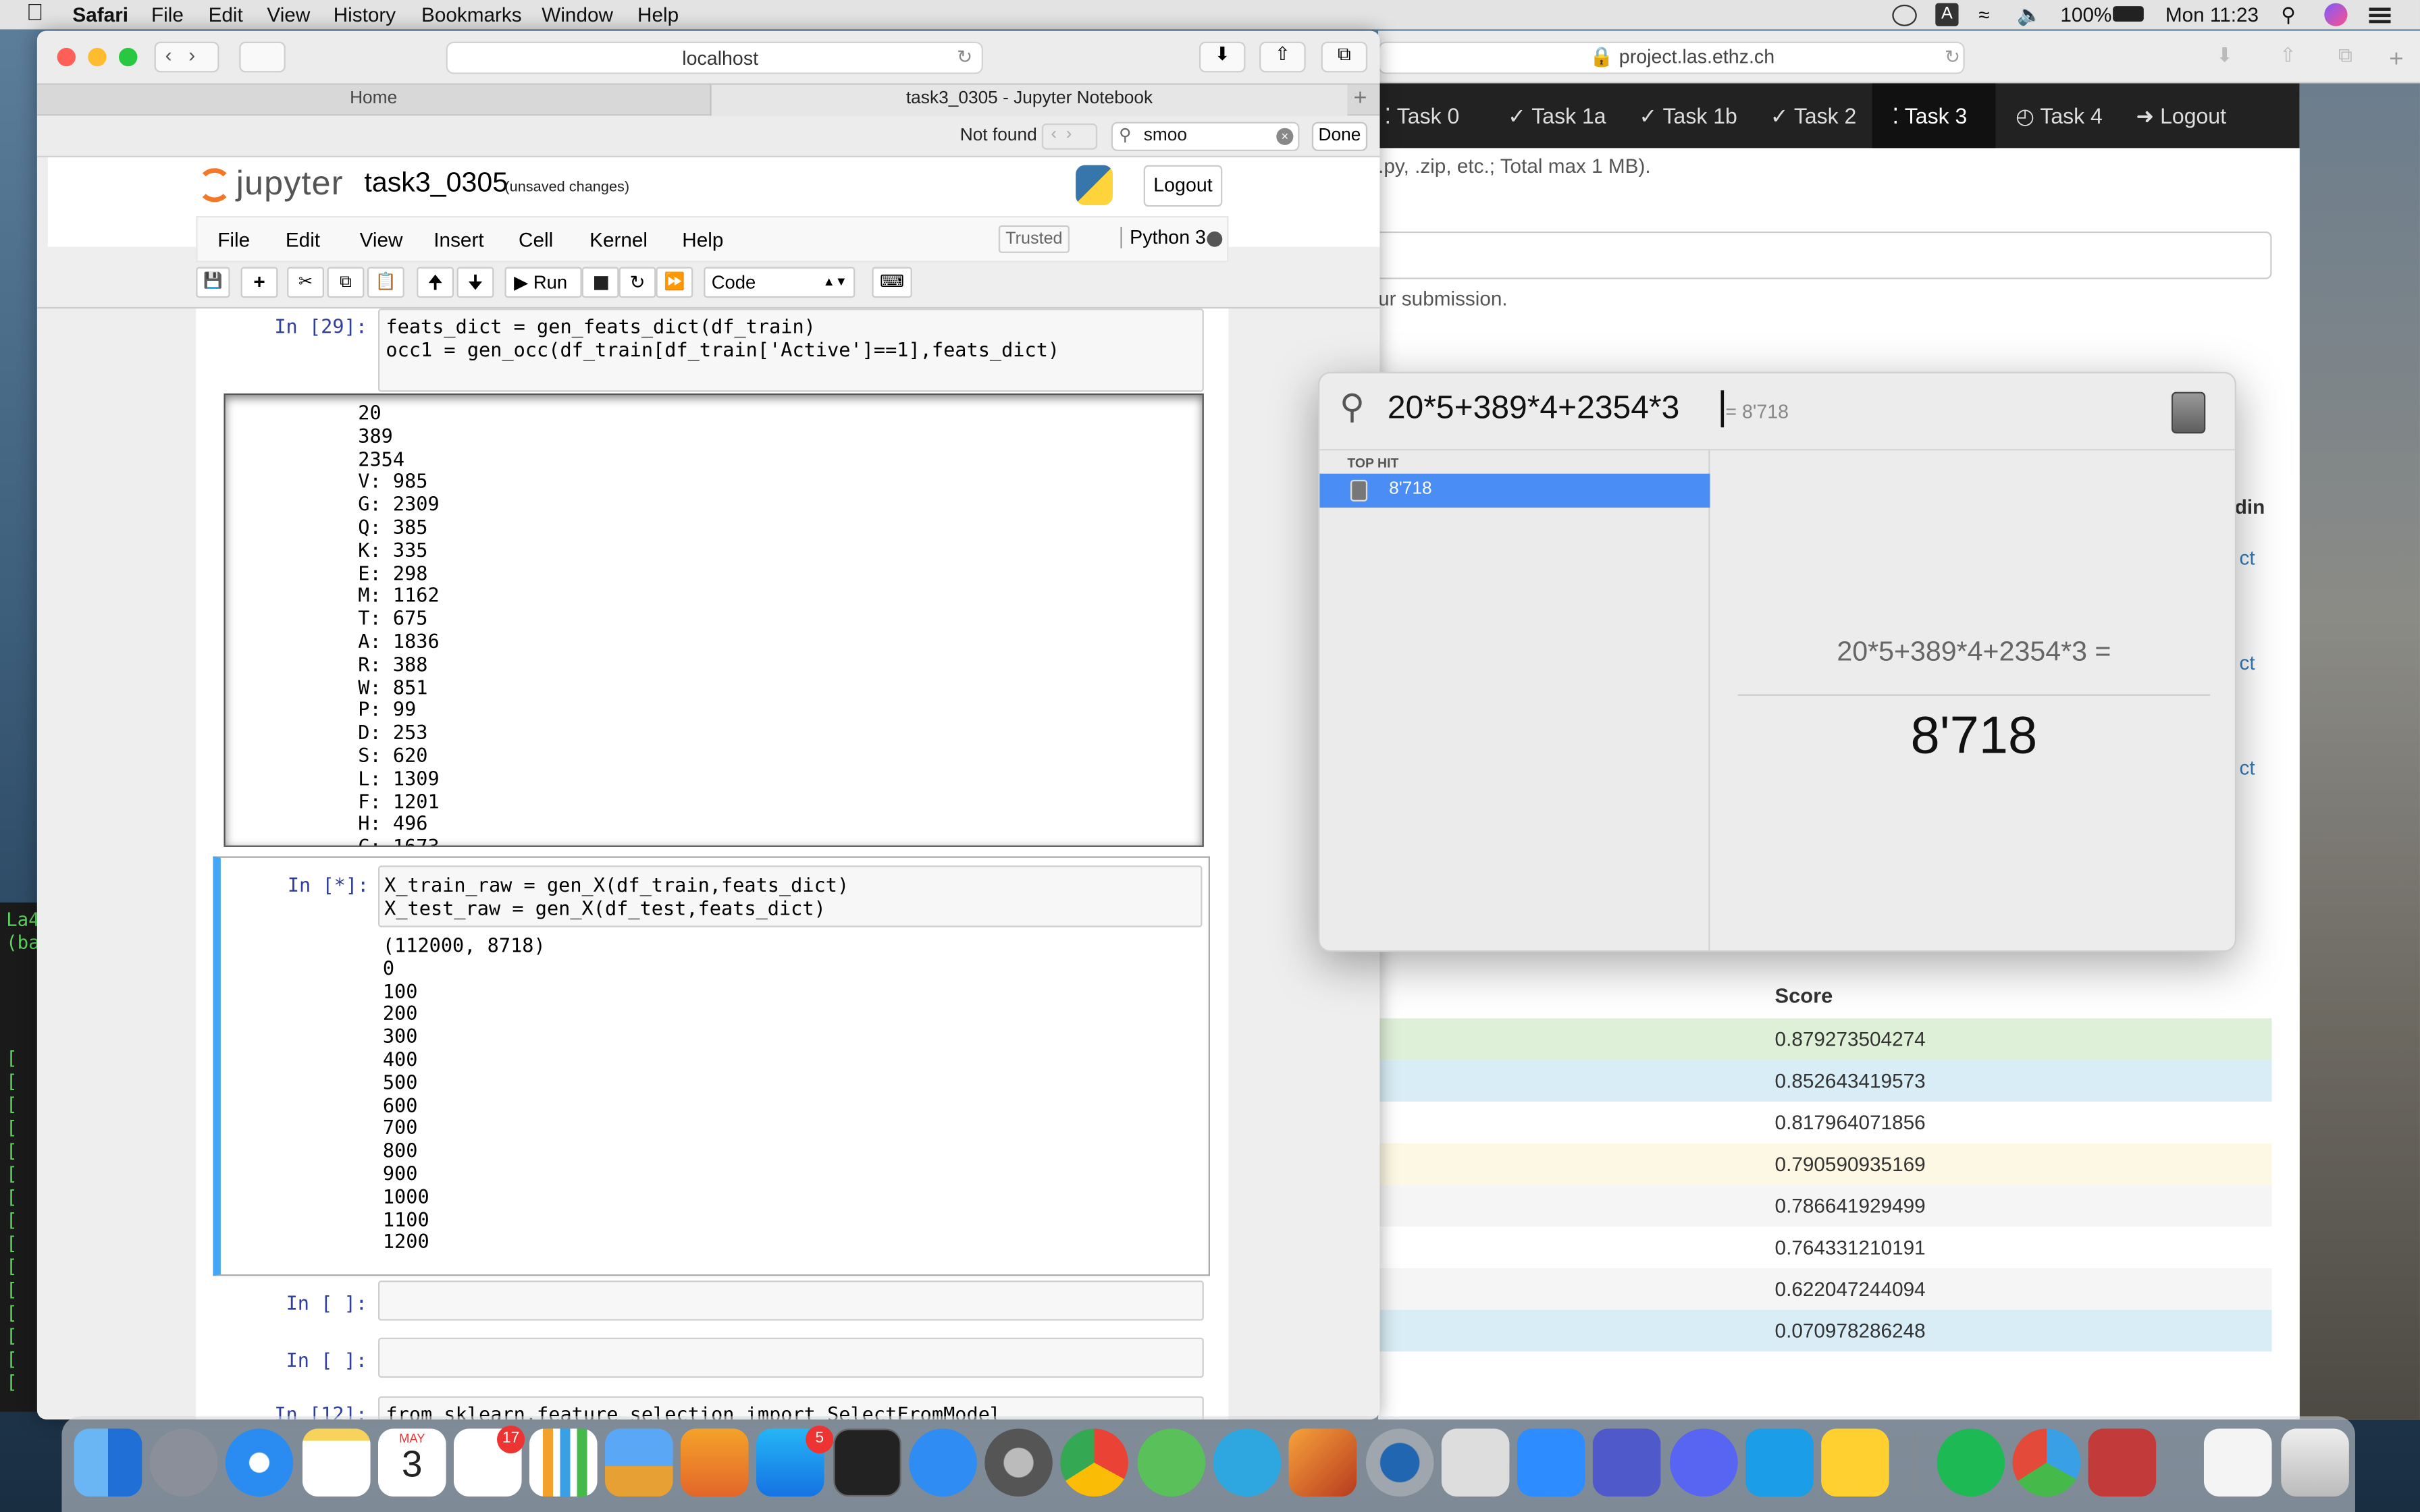 The height and width of the screenshot is (1512, 2420). What do you see at coordinates (780, 282) in the screenshot?
I see `cell-type-select: Code ▲▼` at bounding box center [780, 282].